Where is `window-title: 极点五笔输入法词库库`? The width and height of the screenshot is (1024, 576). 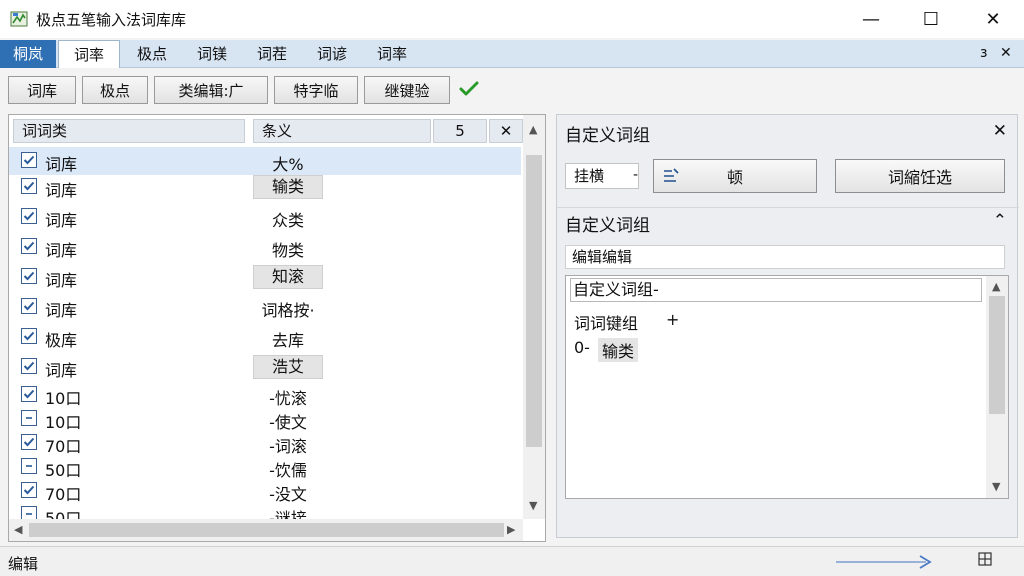 window-title: 极点五笔输入法词库库 is located at coordinates (111, 20).